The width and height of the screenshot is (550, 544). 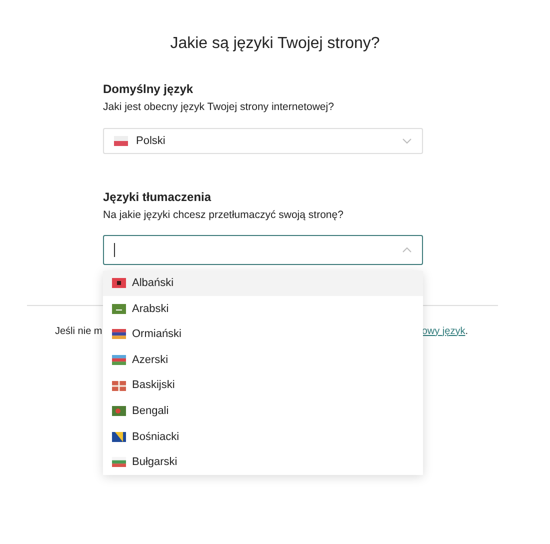 I want to click on language-option: Ormiański, so click(x=263, y=335).